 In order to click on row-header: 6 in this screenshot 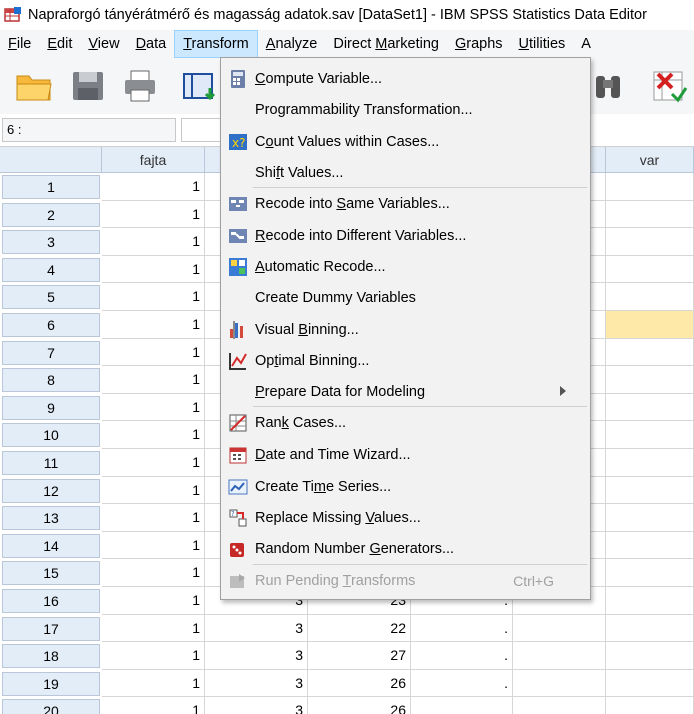, I will do `click(51, 325)`.